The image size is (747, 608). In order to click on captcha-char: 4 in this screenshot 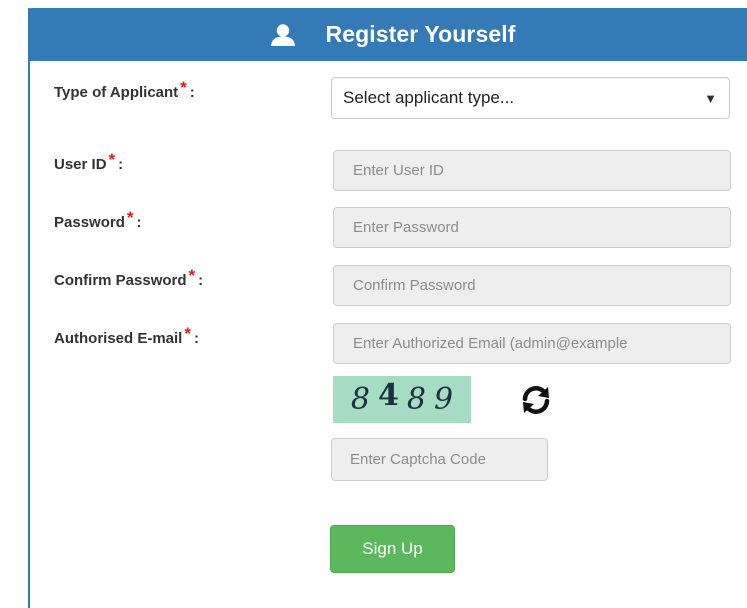, I will do `click(388, 395)`.